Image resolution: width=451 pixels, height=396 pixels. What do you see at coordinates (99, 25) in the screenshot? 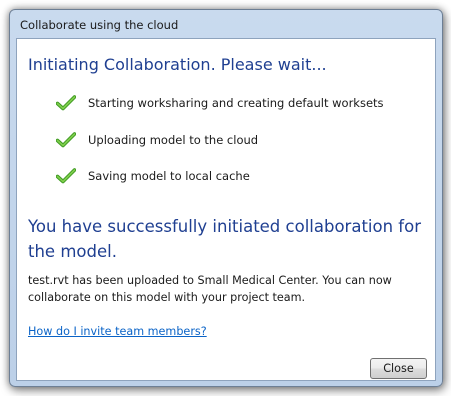
I see `window-title: Collaborate using the cloud` at bounding box center [99, 25].